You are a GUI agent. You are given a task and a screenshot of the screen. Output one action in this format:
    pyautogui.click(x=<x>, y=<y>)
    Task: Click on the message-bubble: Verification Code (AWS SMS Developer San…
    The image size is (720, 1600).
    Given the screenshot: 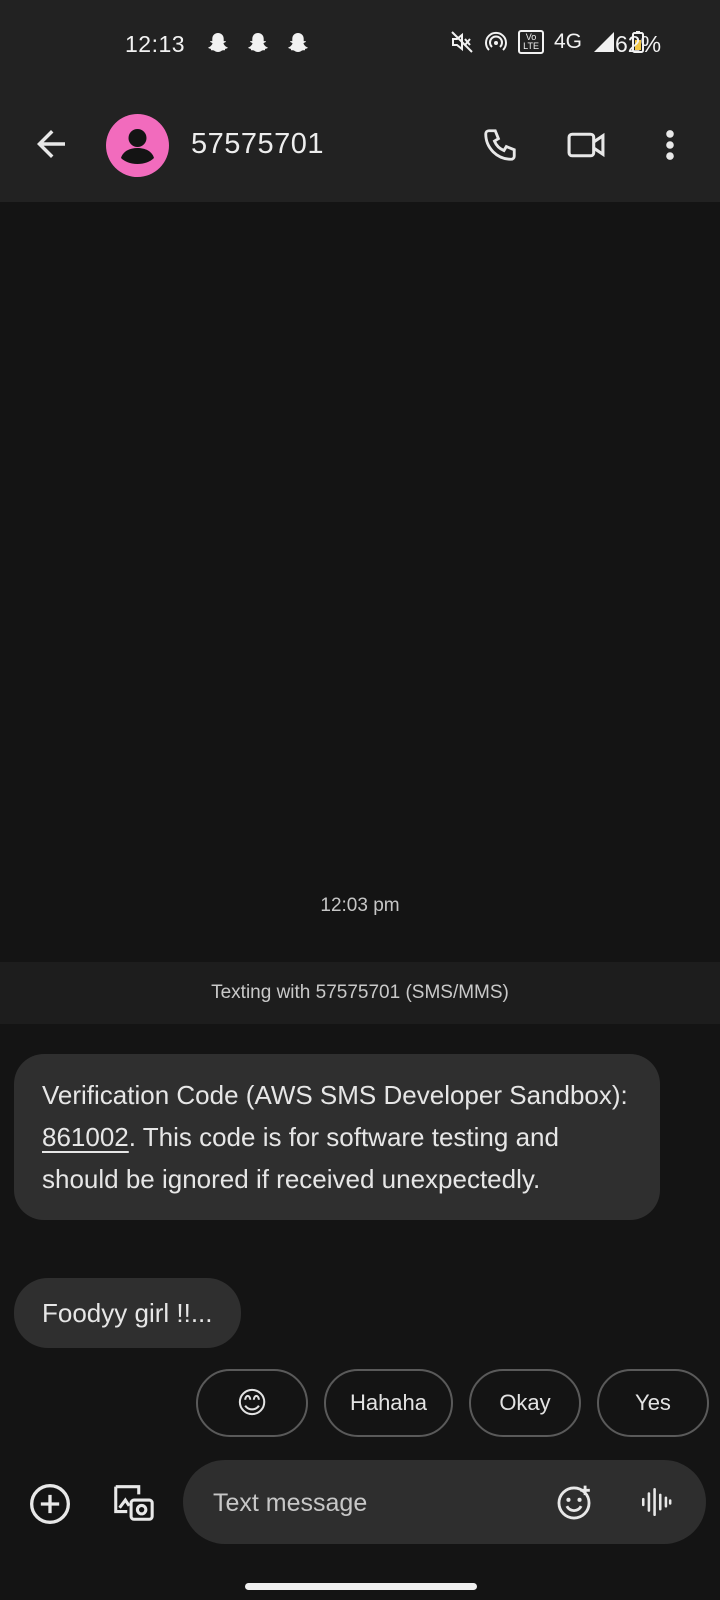 What is the action you would take?
    pyautogui.click(x=337, y=1137)
    